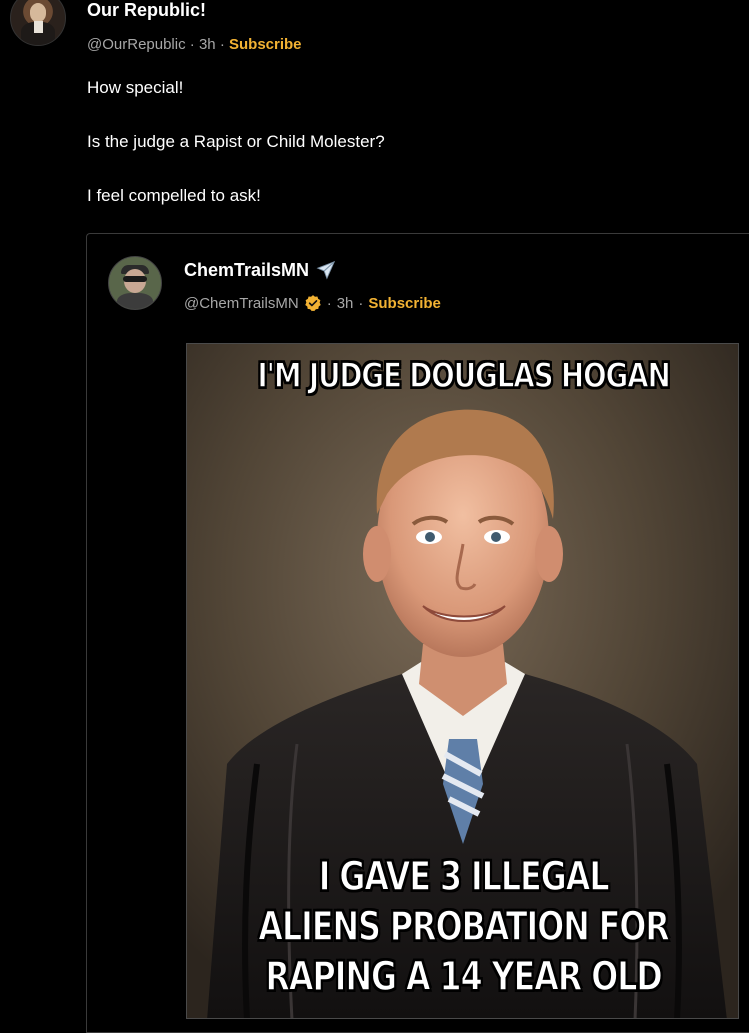 Image resolution: width=749 pixels, height=1033 pixels. I want to click on quoted-author-name-row: ChemTrailsMN, so click(260, 270).